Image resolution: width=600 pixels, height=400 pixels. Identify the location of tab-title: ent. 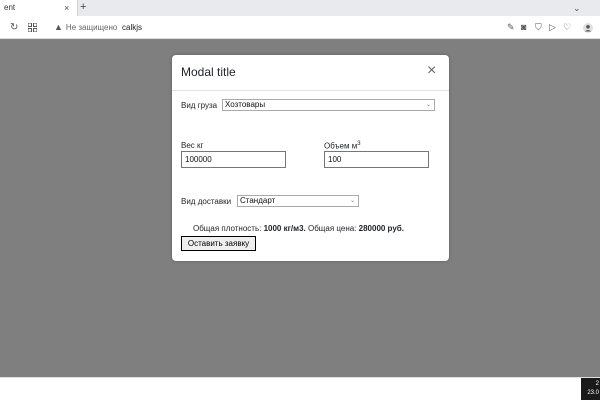
(10, 7).